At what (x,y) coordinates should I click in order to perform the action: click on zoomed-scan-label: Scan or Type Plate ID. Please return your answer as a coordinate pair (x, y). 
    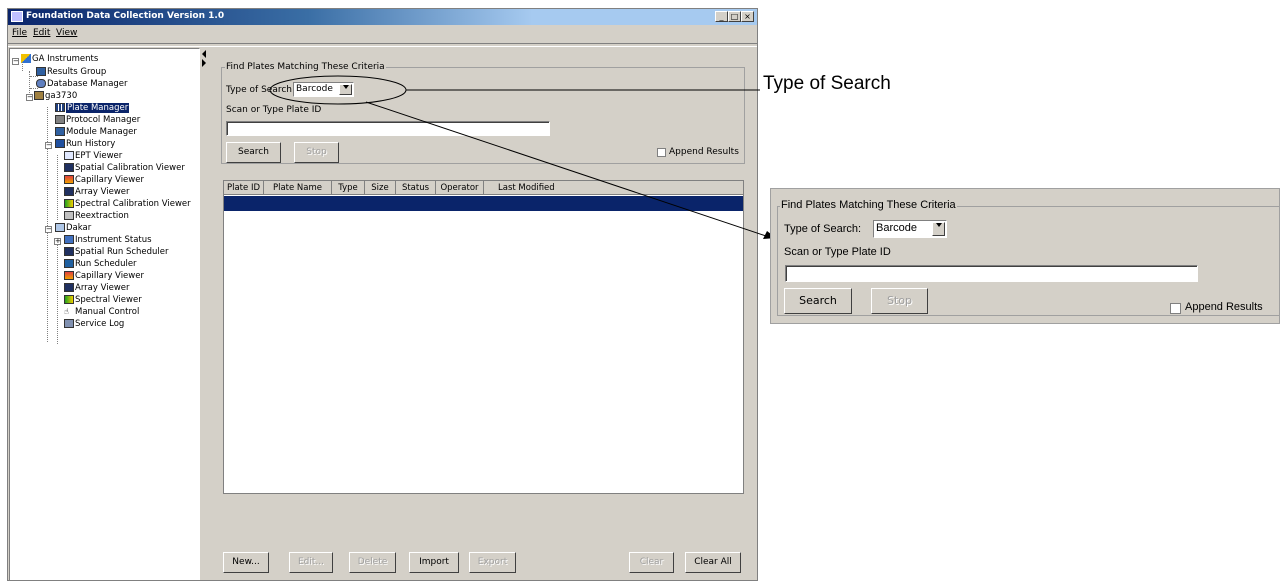
    Looking at the image, I should click on (837, 252).